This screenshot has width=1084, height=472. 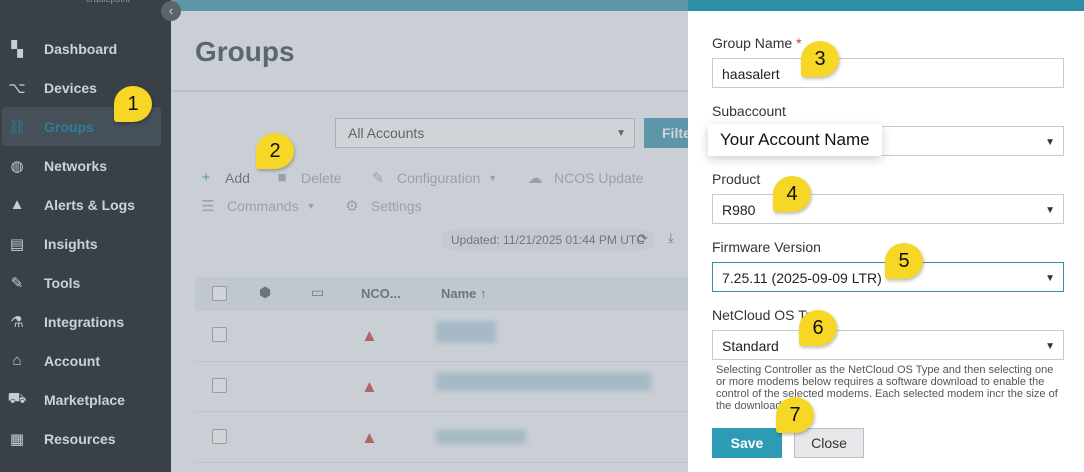 What do you see at coordinates (766, 247) in the screenshot?
I see `firmware-label: Firmware Version` at bounding box center [766, 247].